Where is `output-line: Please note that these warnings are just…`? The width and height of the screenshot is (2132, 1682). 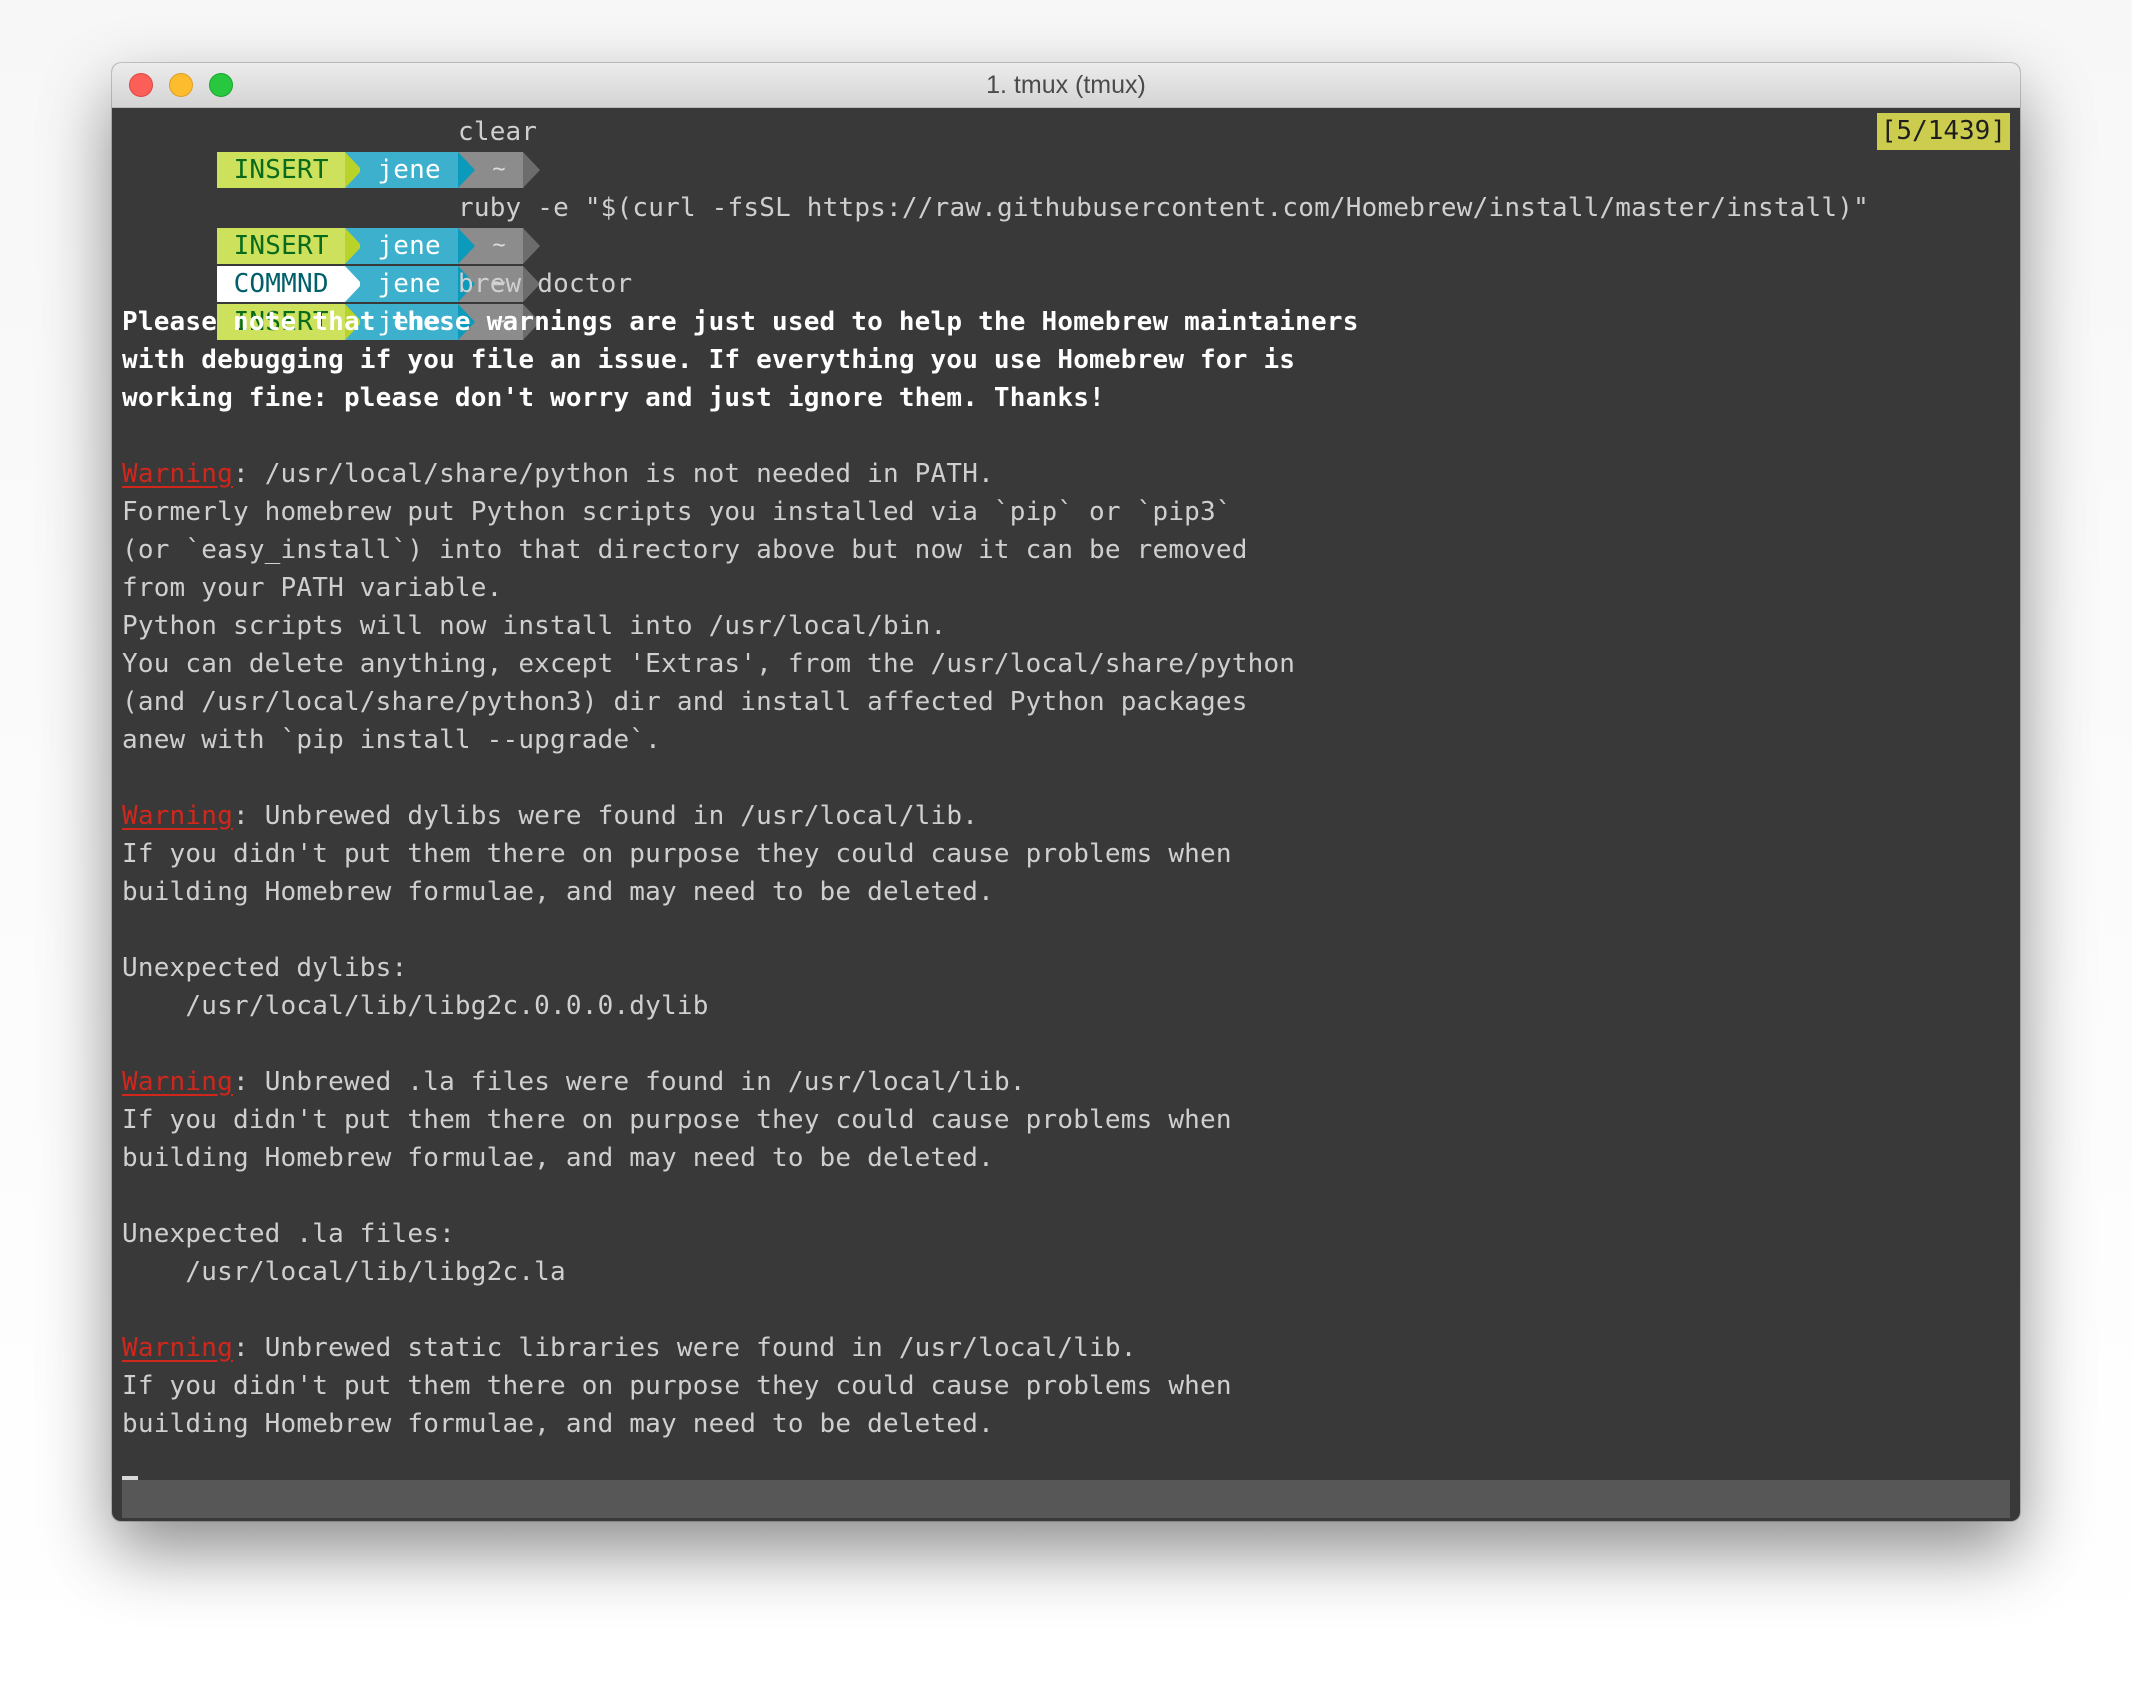
output-line: Please note that these warnings are just… is located at coordinates (740, 322).